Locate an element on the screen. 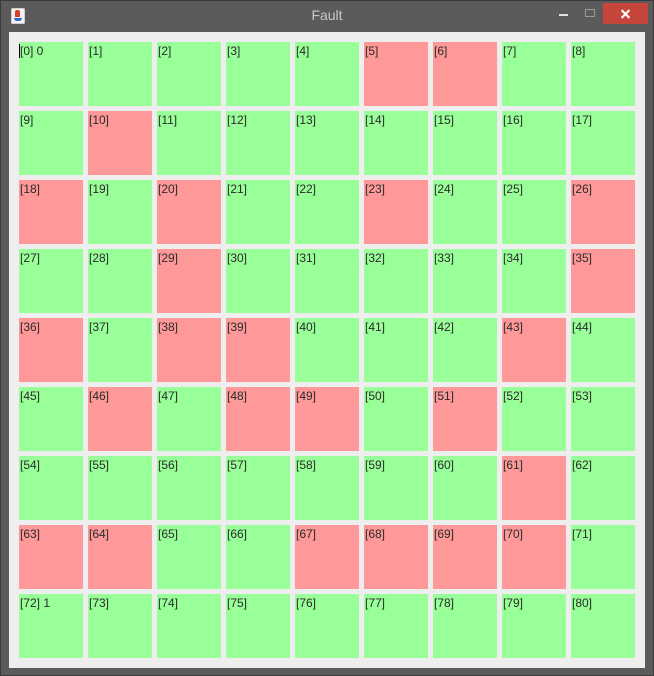  grid-cell: [25] is located at coordinates (534, 212).